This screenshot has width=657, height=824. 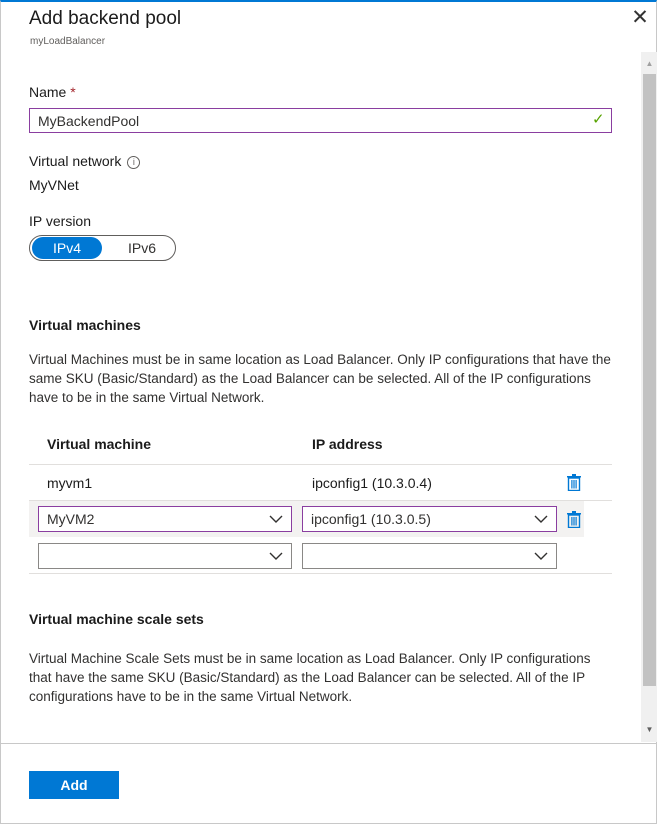 What do you see at coordinates (320, 120) in the screenshot?
I see `name-input` at bounding box center [320, 120].